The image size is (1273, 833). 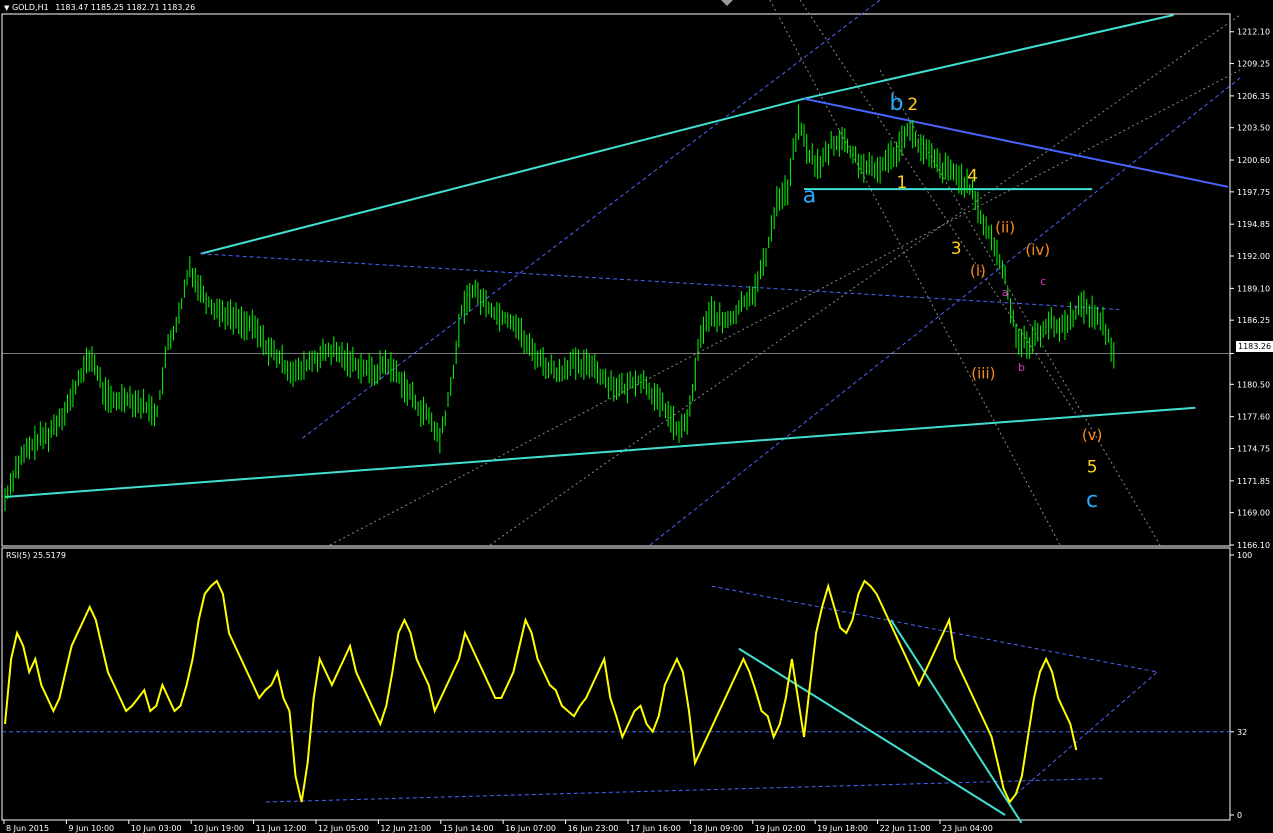 I want to click on wave-label: 2, so click(x=912, y=105).